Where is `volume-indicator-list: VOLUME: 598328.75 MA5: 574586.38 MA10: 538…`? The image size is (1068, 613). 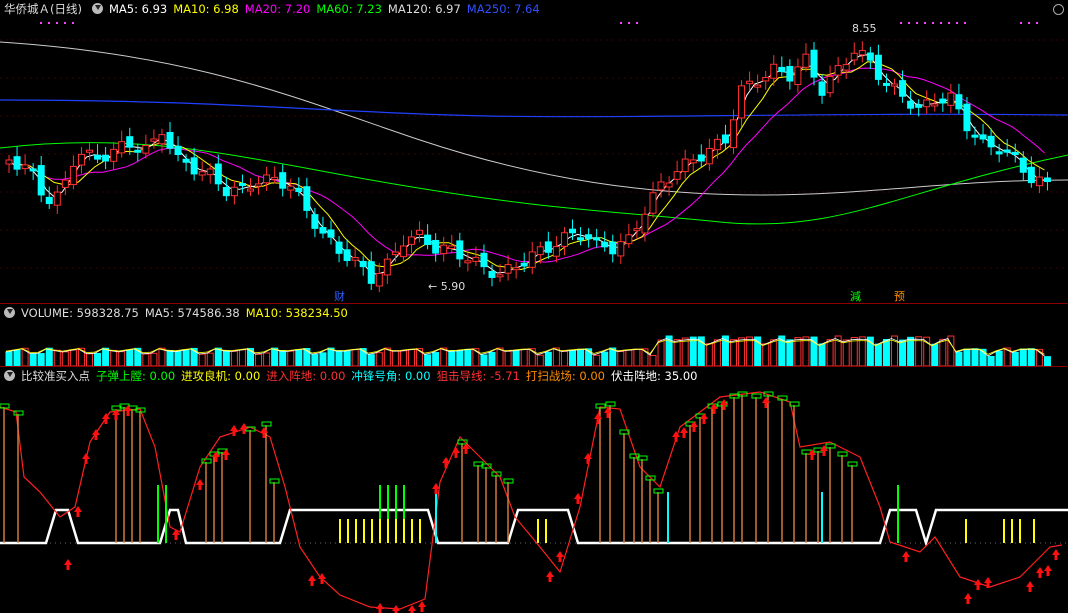 volume-indicator-list: VOLUME: 598328.75 MA5: 574586.38 MA10: 538… is located at coordinates (187, 313).